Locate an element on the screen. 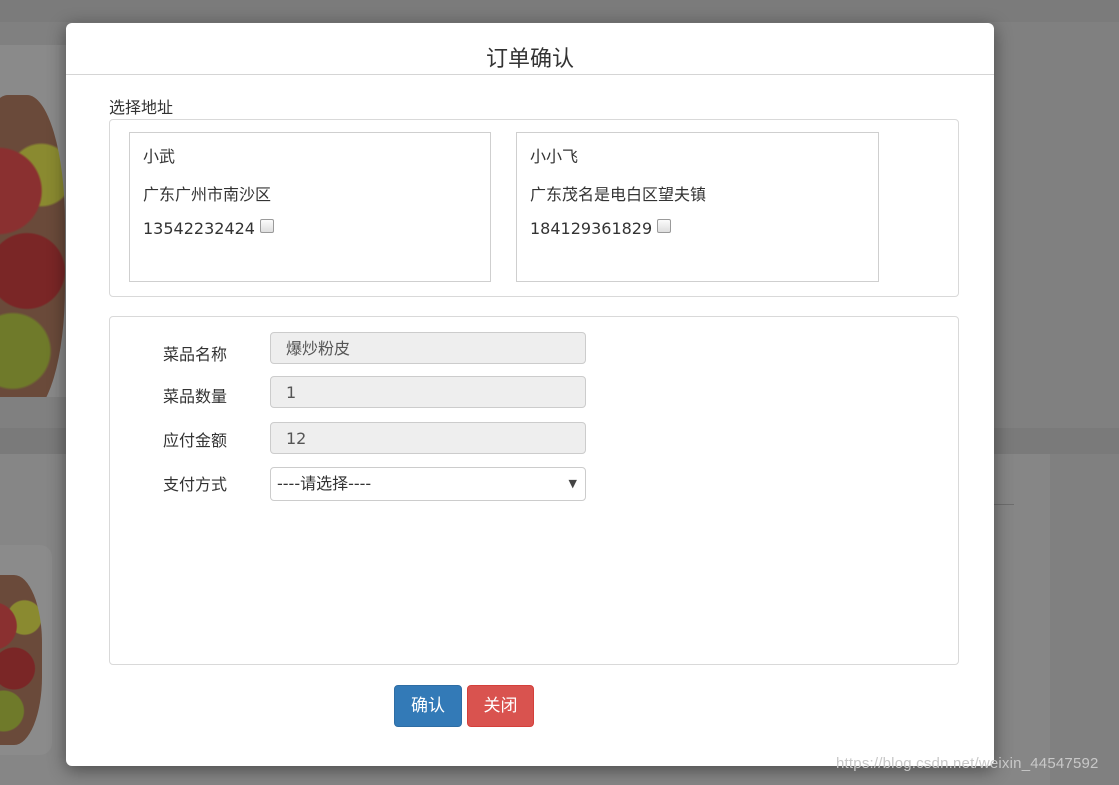  background-top-bar is located at coordinates (559, 11).